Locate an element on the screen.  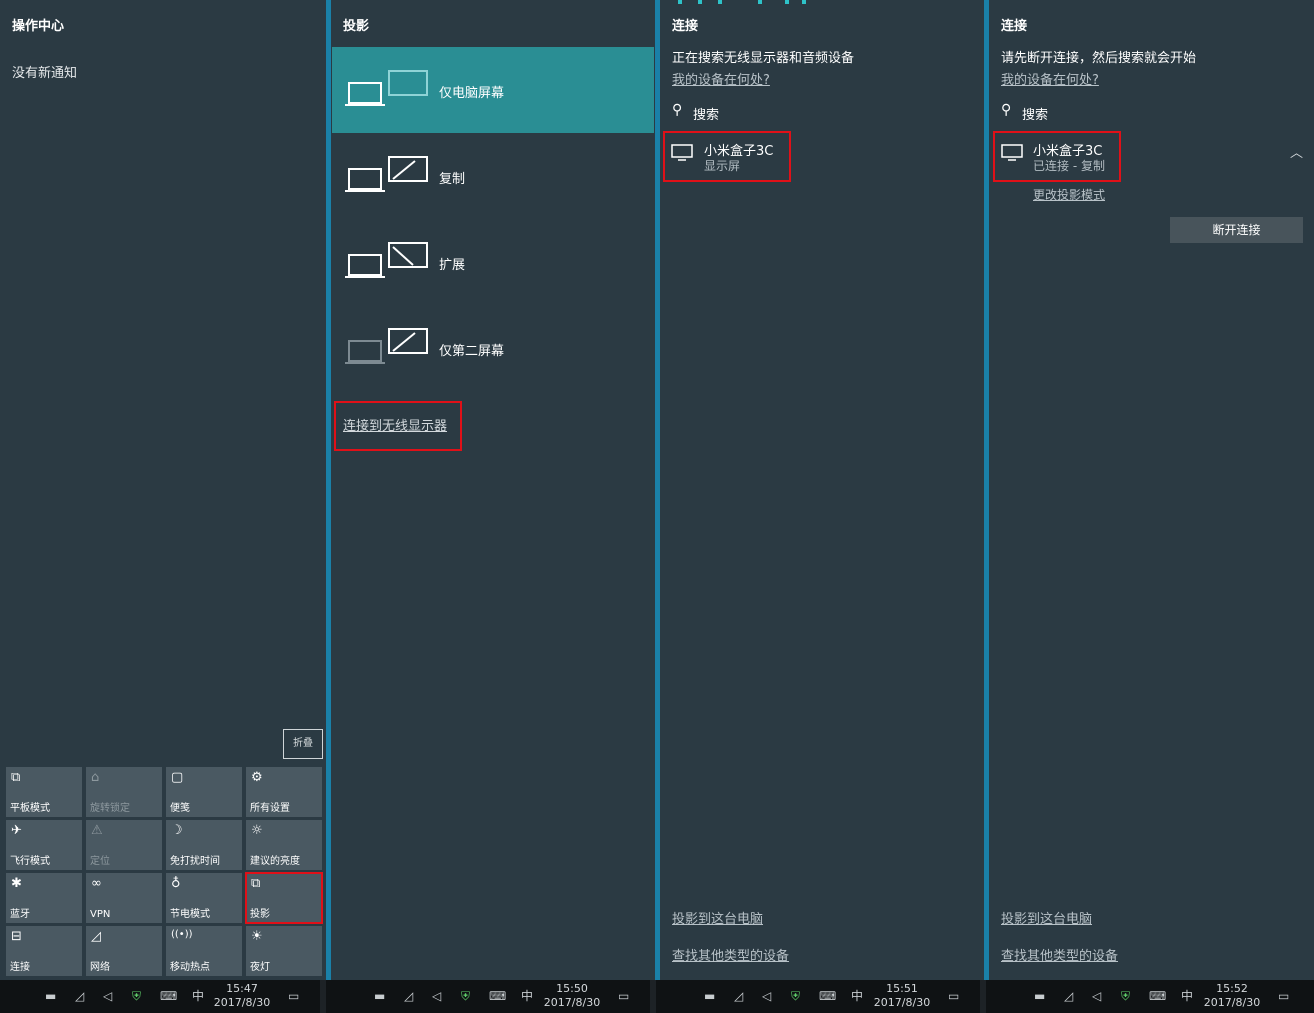
tile-rotation-lock: ⌂ 旋转锁定 is located at coordinates (124, 792).